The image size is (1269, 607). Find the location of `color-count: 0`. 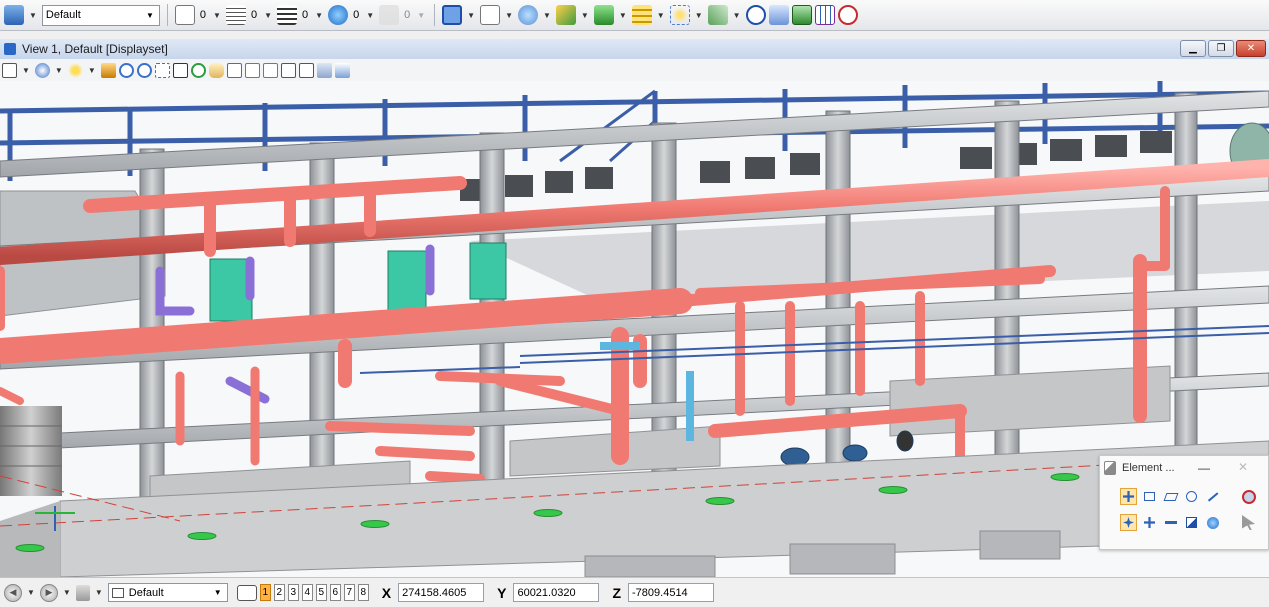

color-count: 0 is located at coordinates (203, 15).